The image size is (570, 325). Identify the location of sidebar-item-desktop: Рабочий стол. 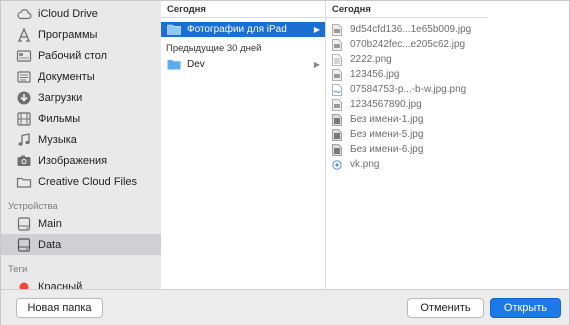
(81, 55).